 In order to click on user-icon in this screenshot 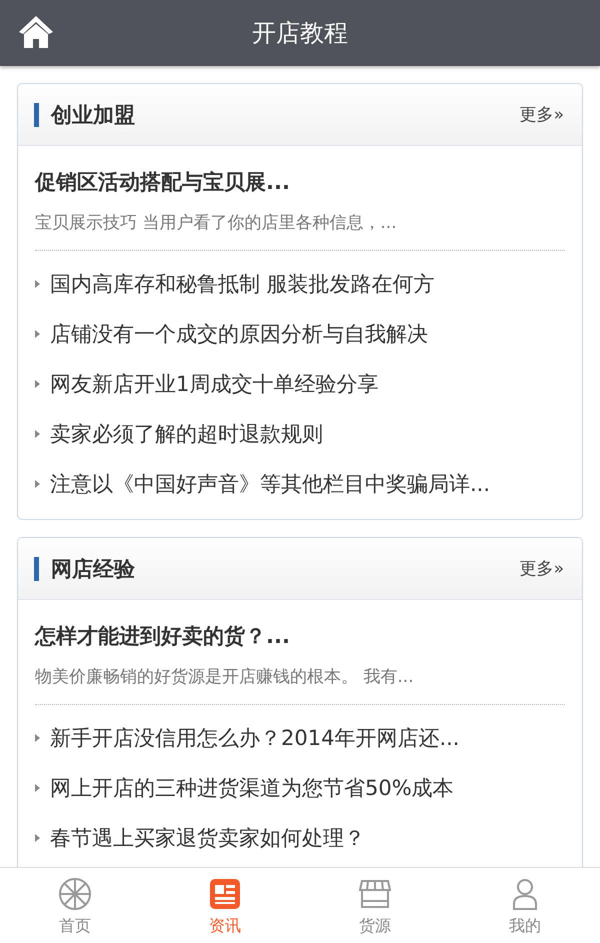, I will do `click(525, 894)`.